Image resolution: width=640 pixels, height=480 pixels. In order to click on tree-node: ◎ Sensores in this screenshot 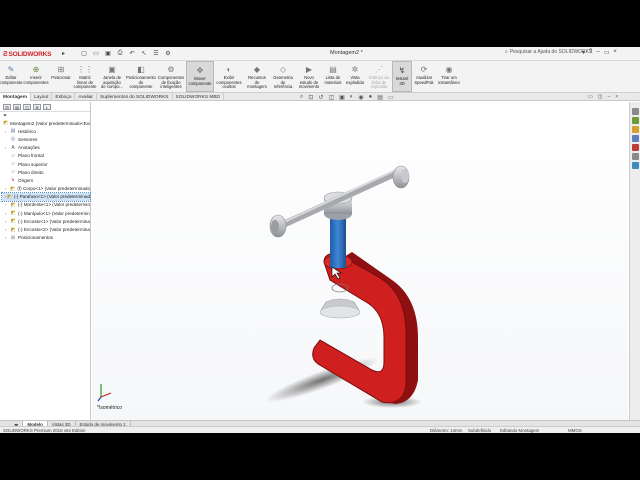, I will do `click(46, 139)`.